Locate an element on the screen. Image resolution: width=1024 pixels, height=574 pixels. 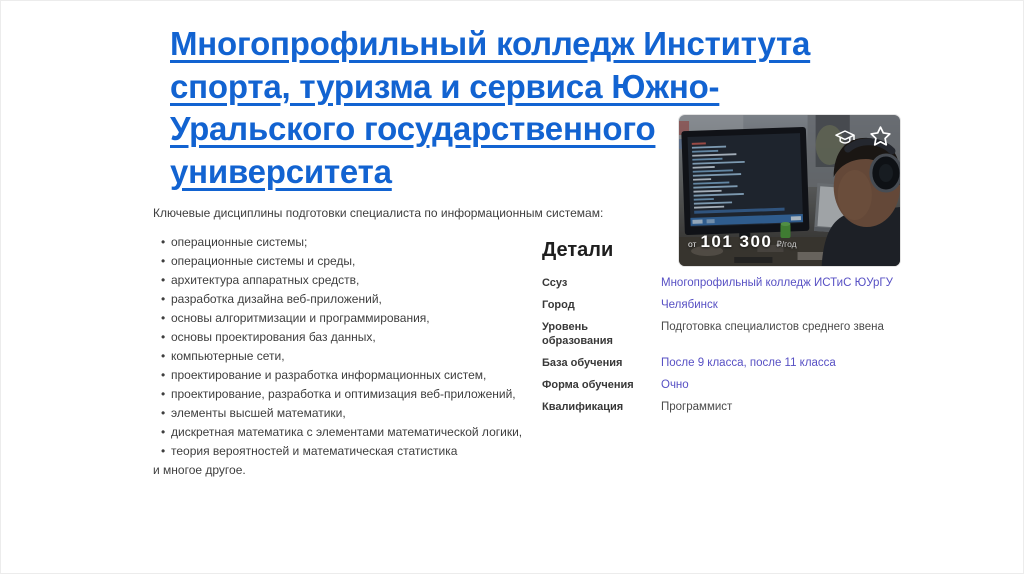
detail-label: Уровень образования is located at coordinates (577, 334).